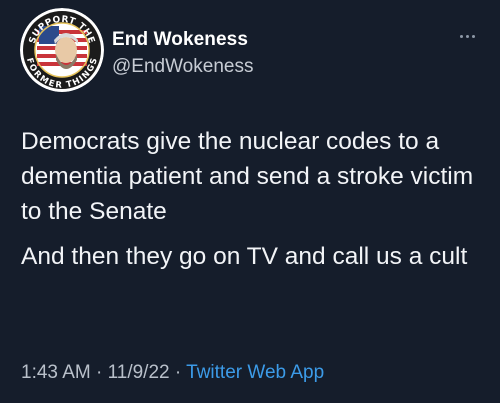 The height and width of the screenshot is (403, 500). I want to click on tweet-time: 1:43 AM, so click(56, 372).